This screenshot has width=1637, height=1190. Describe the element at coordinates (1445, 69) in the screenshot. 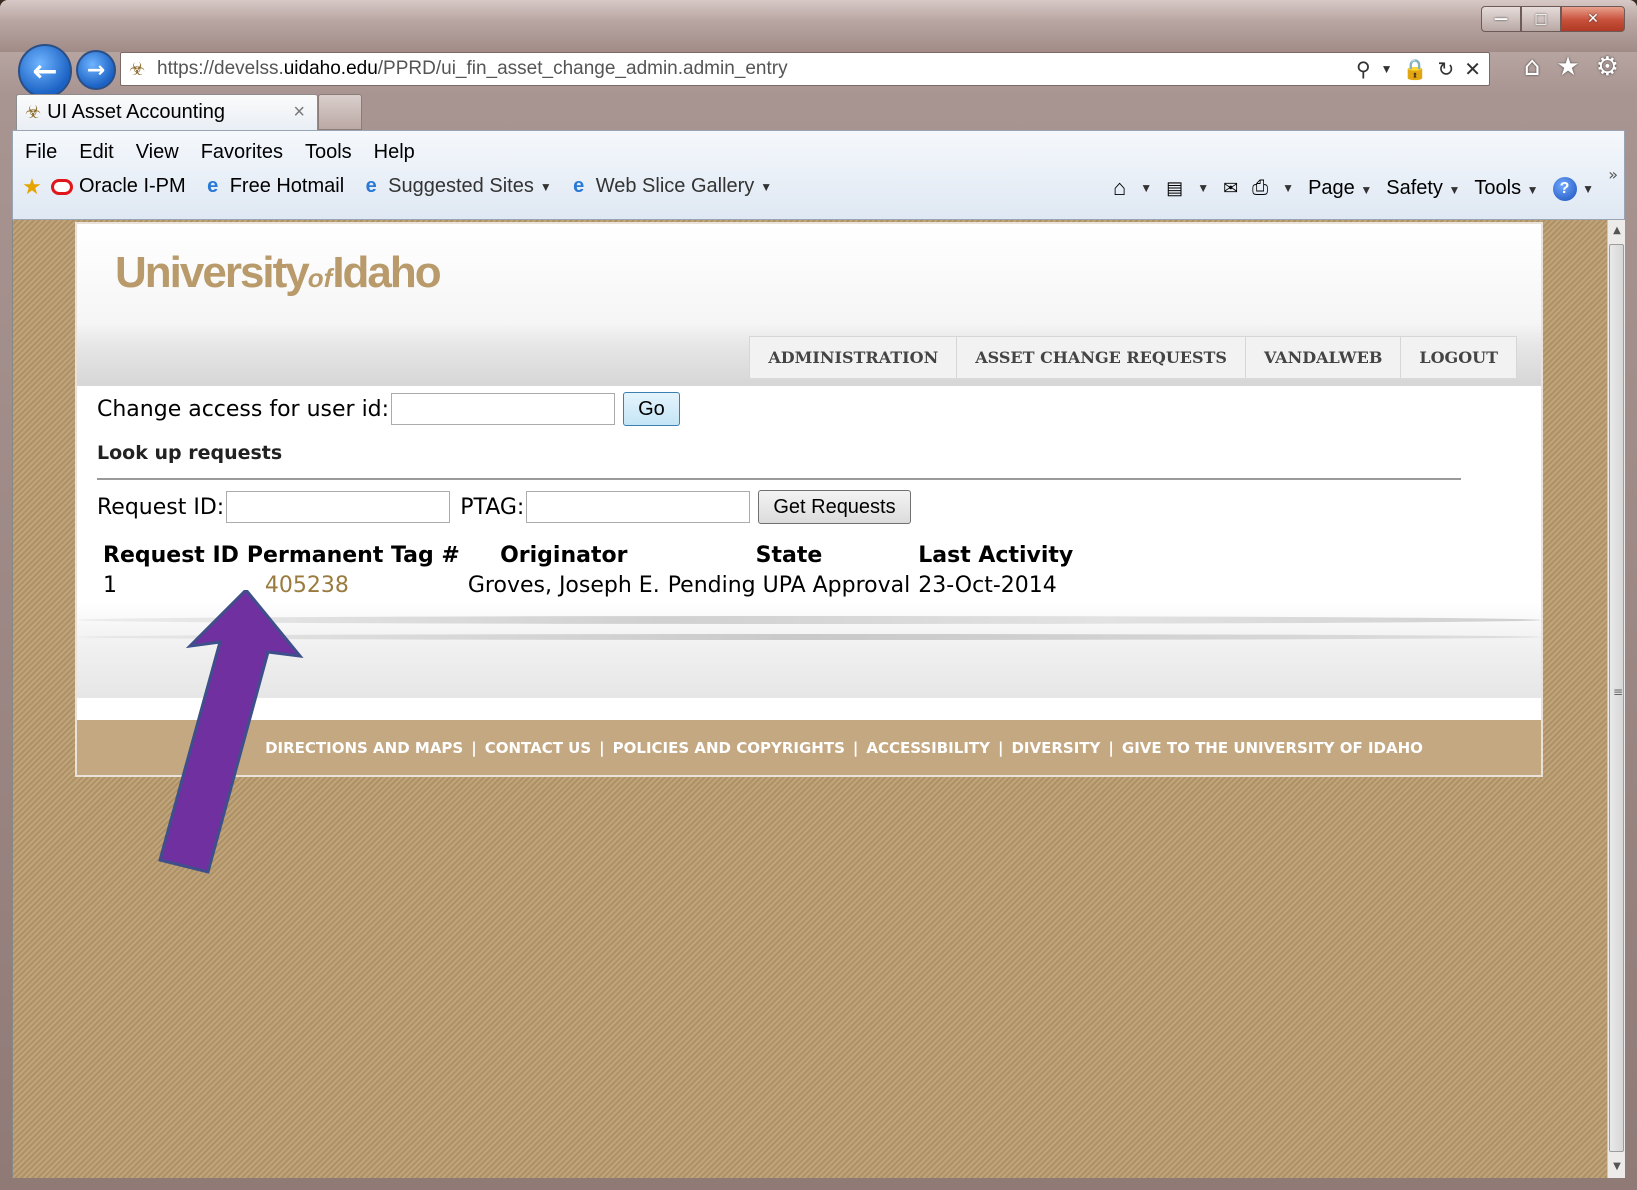

I see `refresh-icon: ↻` at that location.